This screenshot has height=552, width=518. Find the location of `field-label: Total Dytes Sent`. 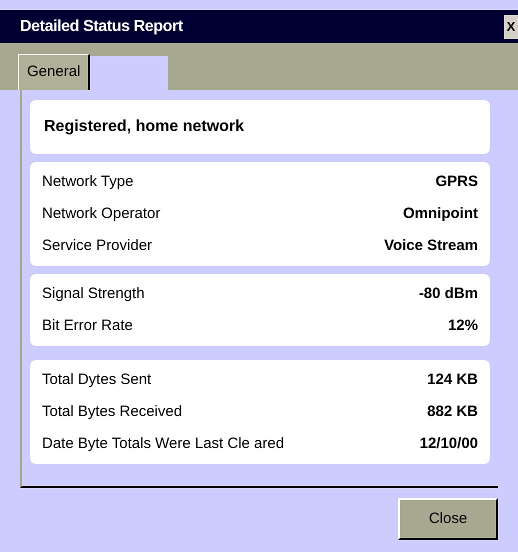

field-label: Total Dytes Sent is located at coordinates (97, 380).